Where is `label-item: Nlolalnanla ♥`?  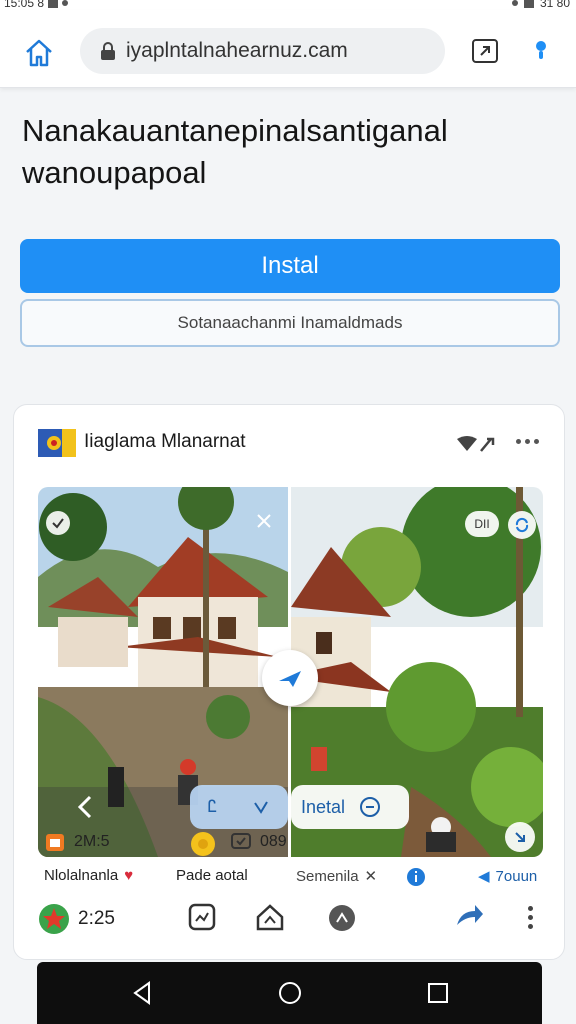
label-item: Nlolalnanla ♥ is located at coordinates (88, 875).